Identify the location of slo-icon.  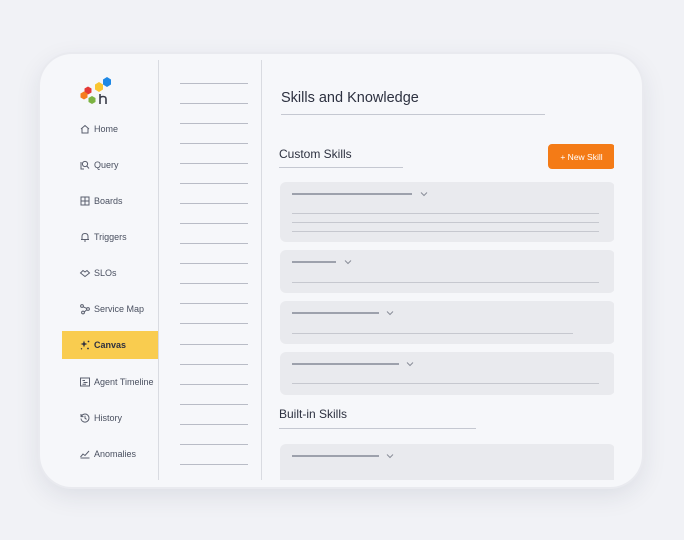
(85, 273).